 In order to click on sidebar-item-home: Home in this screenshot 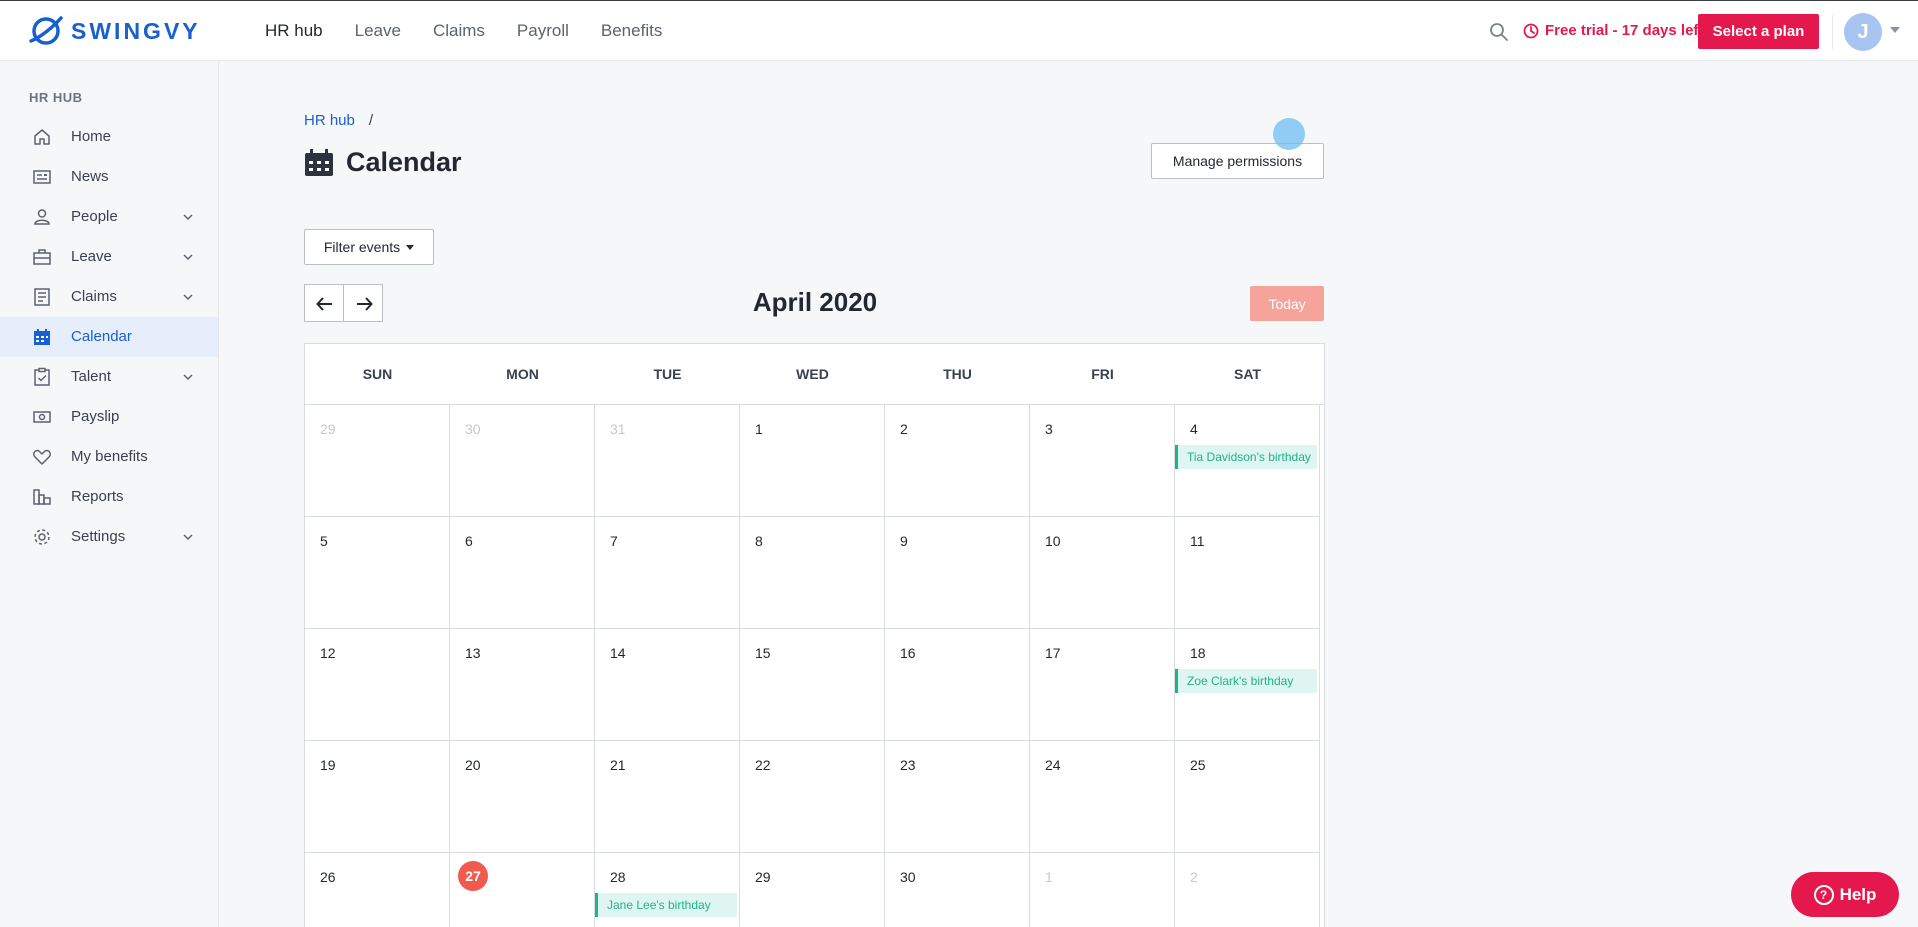, I will do `click(109, 137)`.